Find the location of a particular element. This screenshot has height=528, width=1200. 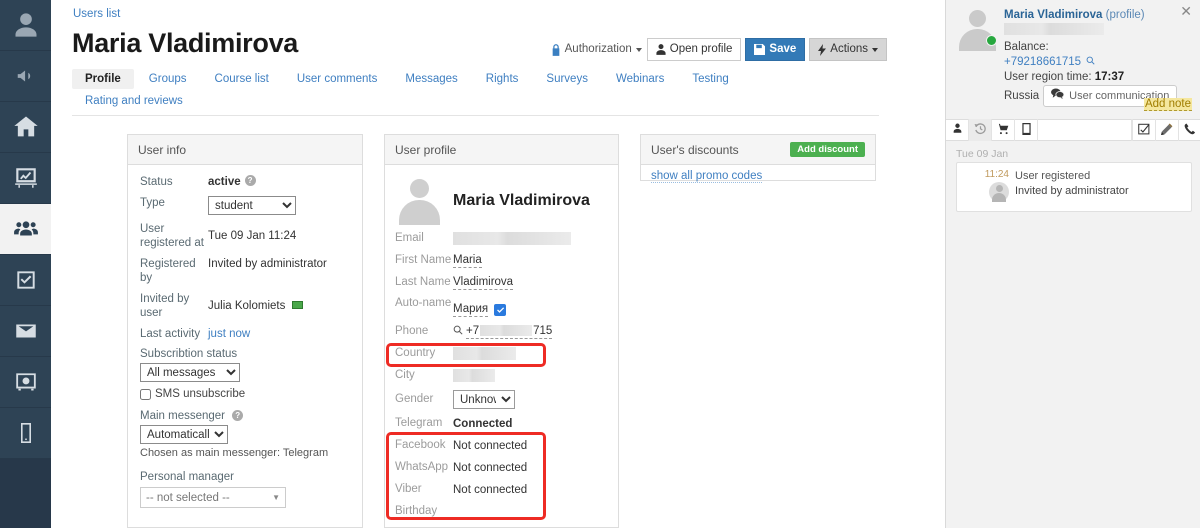

event-title: User registered is located at coordinates (1053, 176).